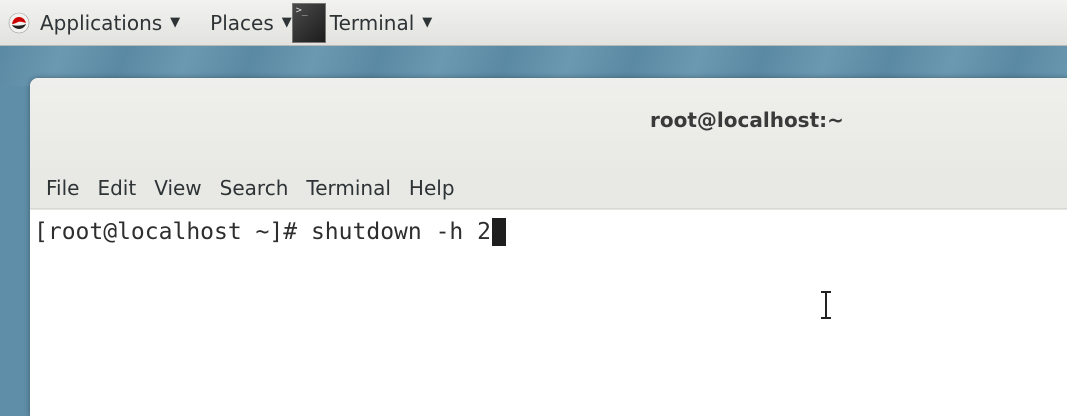 This screenshot has width=1067, height=416. What do you see at coordinates (172, 232) in the screenshot?
I see `shell-prompt: [root@localhost ~]#` at bounding box center [172, 232].